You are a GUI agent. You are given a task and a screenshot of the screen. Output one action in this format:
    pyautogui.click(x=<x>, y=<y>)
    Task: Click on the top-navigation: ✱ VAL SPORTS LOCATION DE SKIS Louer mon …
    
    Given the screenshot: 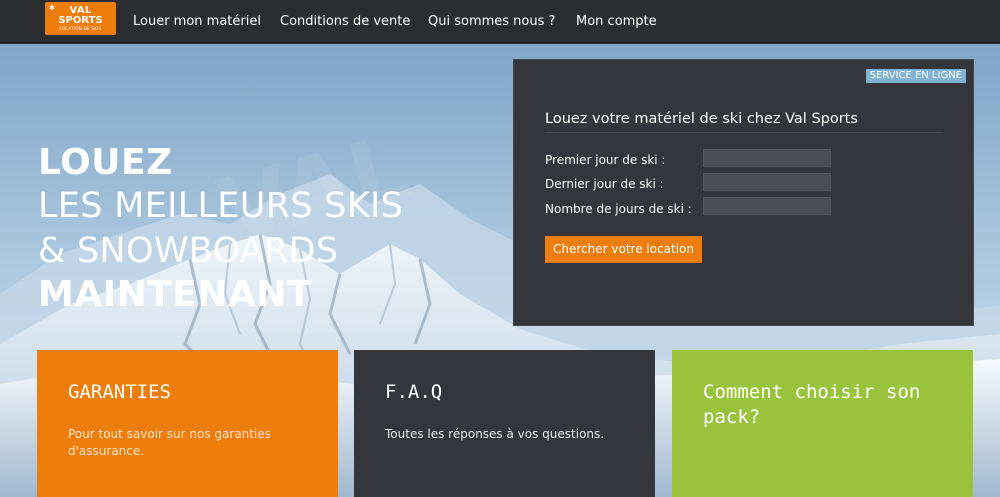 What is the action you would take?
    pyautogui.click(x=500, y=21)
    